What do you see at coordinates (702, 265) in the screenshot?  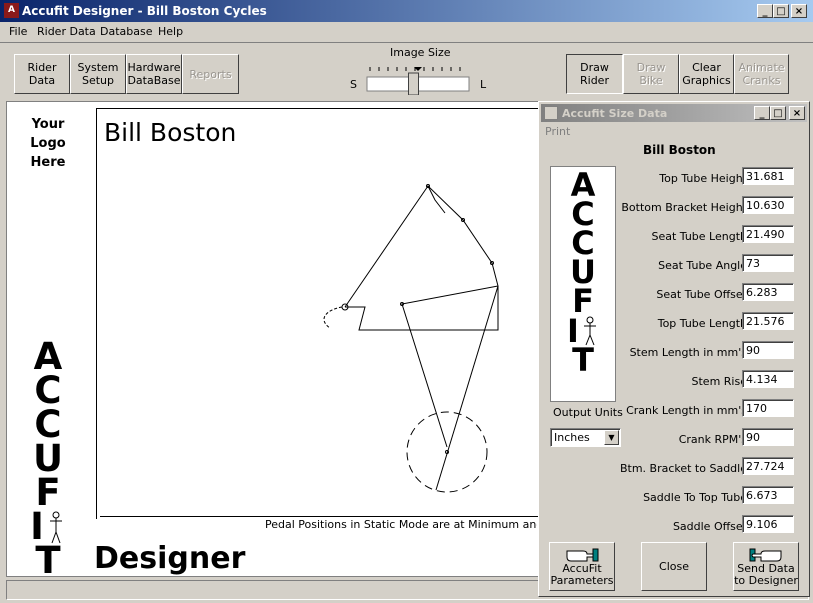 I see `field-label-seat-tube-angle: Seat Tube Angle` at bounding box center [702, 265].